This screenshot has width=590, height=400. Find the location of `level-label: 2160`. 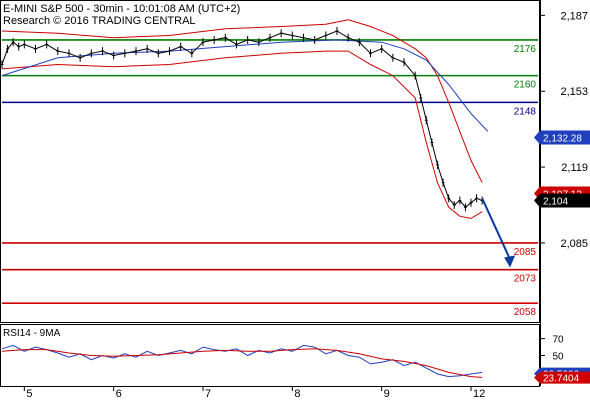

level-label: 2160 is located at coordinates (525, 85).